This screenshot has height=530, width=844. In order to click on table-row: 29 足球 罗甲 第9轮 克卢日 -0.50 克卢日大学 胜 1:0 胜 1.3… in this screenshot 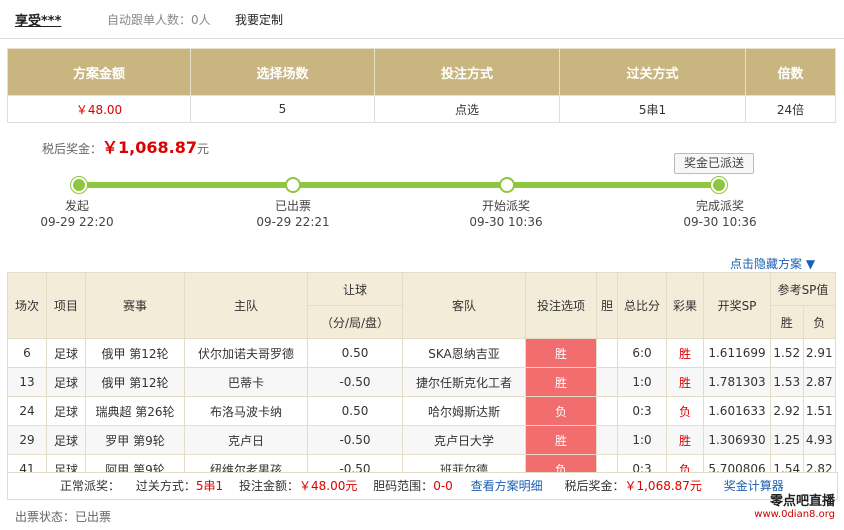, I will do `click(421, 440)`.